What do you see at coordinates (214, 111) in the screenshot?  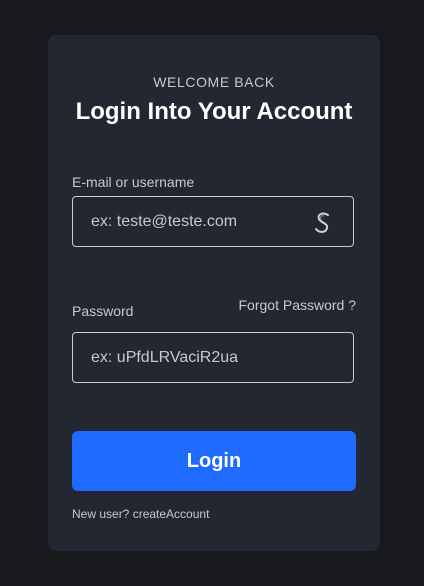 I see `page-title: Login Into Your Account` at bounding box center [214, 111].